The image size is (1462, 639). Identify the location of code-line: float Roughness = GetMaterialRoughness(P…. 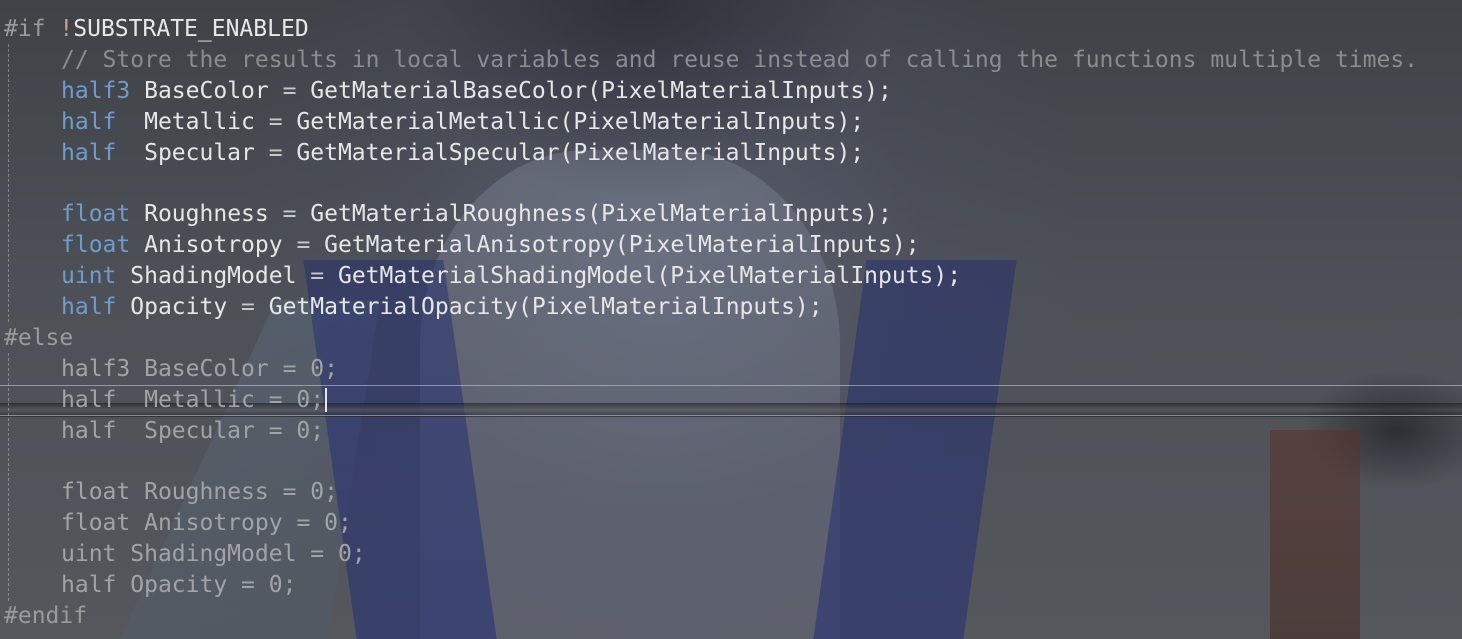
(733, 214).